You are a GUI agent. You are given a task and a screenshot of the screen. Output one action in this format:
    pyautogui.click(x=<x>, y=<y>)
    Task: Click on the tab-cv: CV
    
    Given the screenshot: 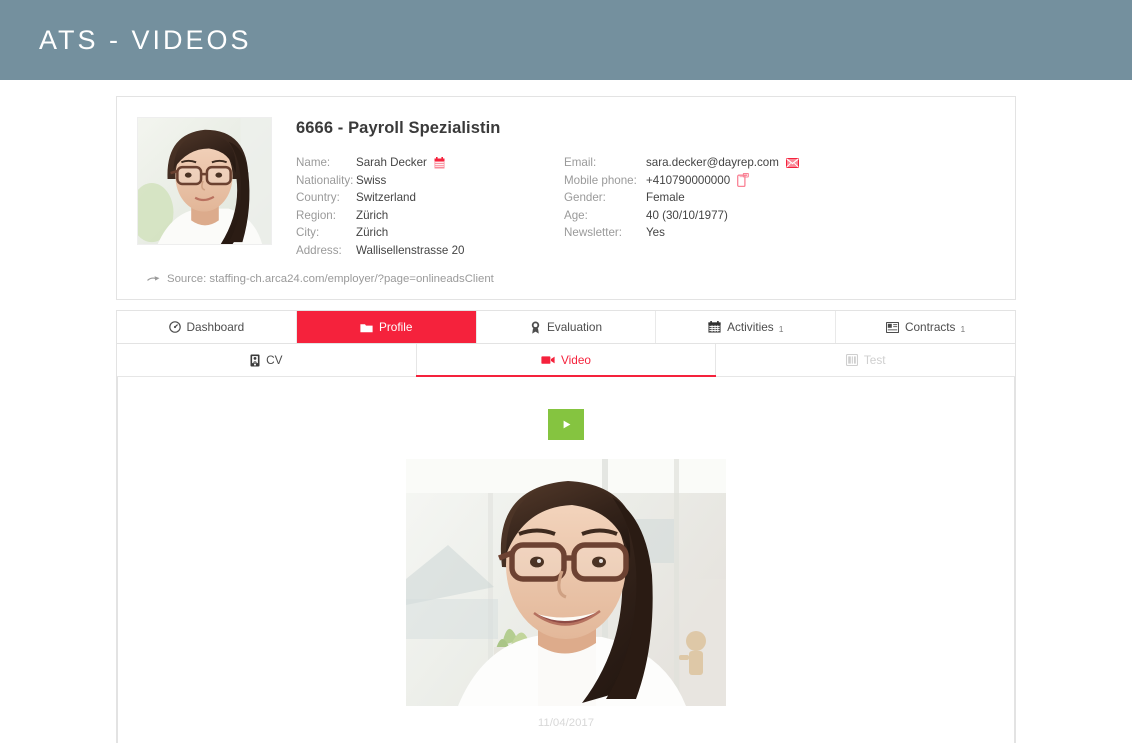 What is the action you would take?
    pyautogui.click(x=266, y=360)
    